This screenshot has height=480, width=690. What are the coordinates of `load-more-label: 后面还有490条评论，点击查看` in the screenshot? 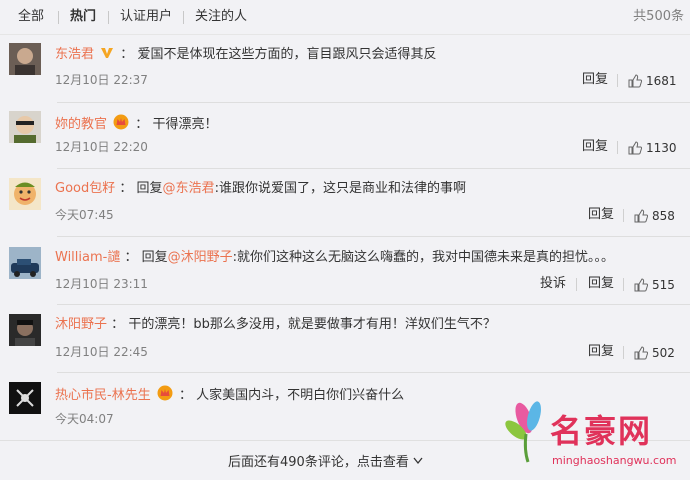 It's located at (318, 462).